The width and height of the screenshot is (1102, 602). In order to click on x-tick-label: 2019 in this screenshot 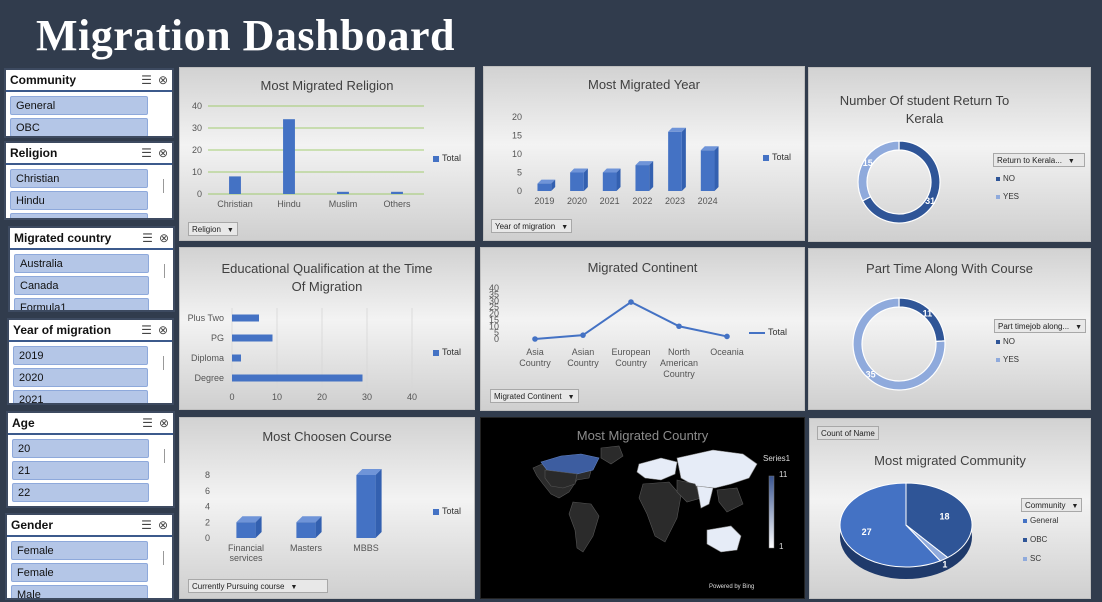, I will do `click(544, 201)`.